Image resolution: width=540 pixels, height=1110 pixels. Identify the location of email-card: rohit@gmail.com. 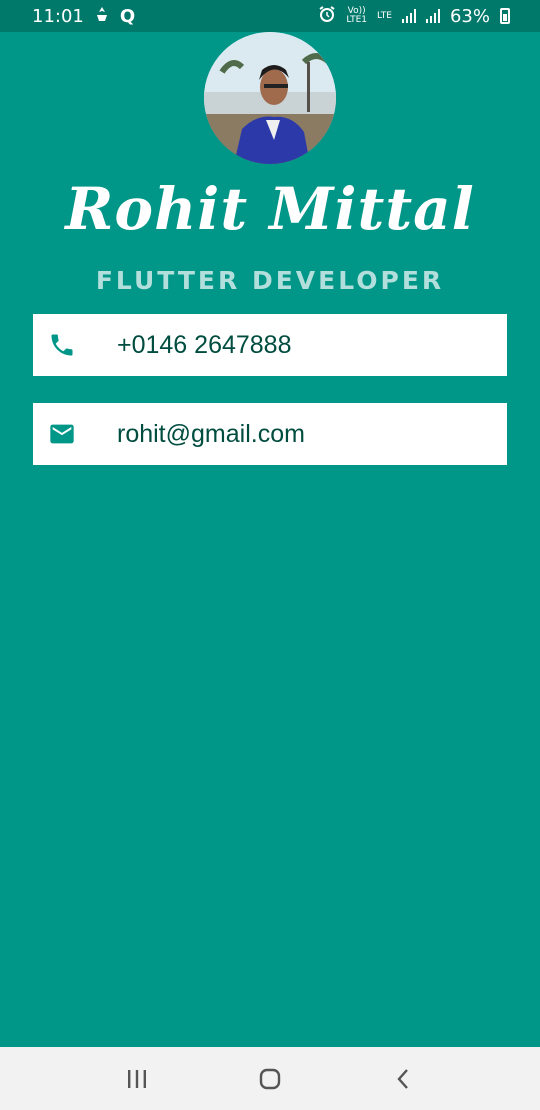
(270, 434).